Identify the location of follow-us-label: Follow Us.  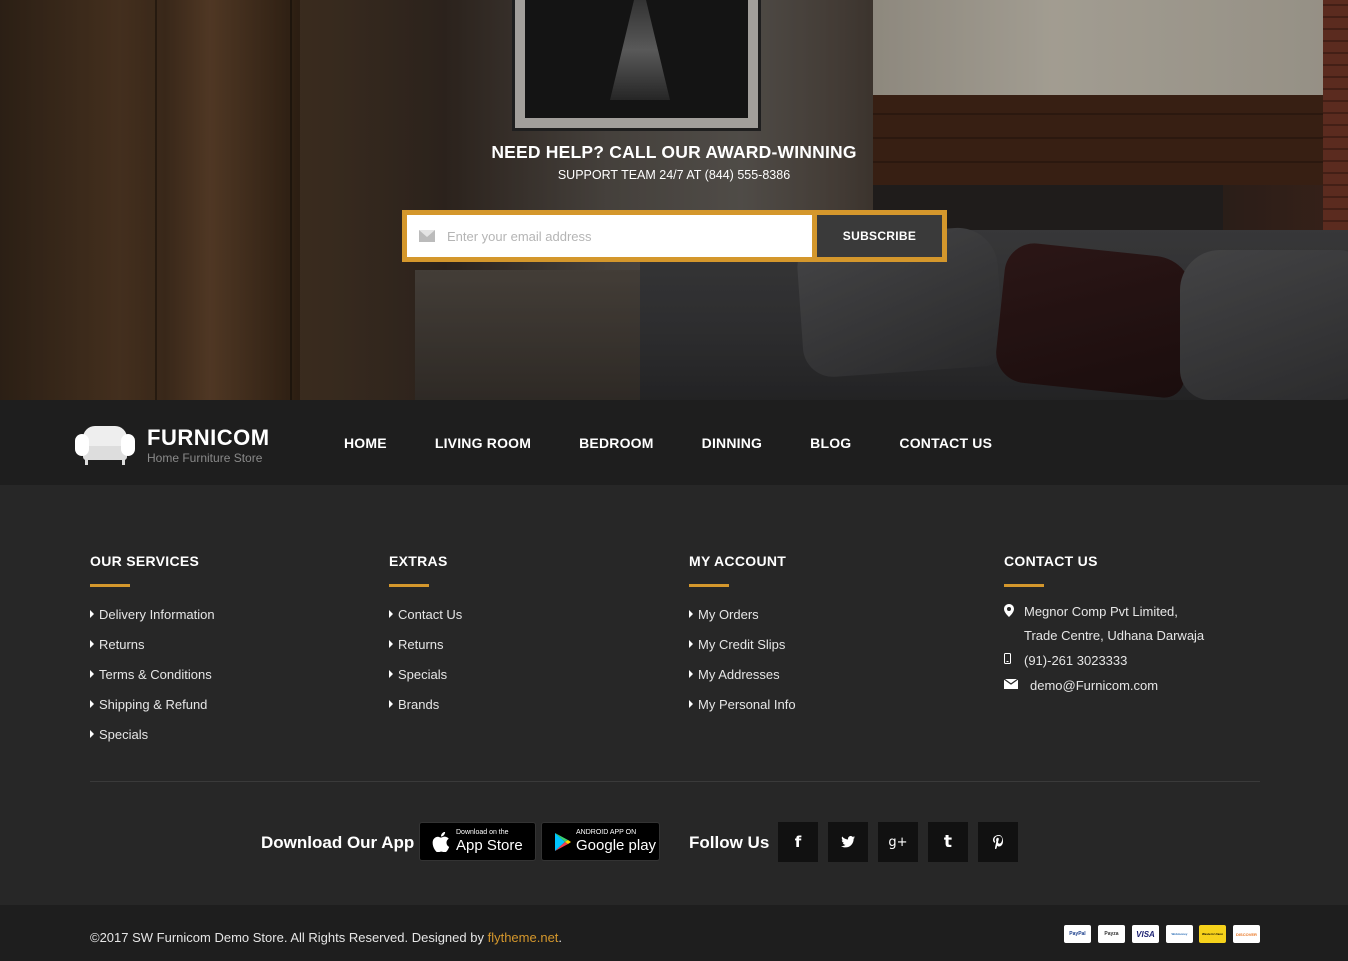
(729, 842).